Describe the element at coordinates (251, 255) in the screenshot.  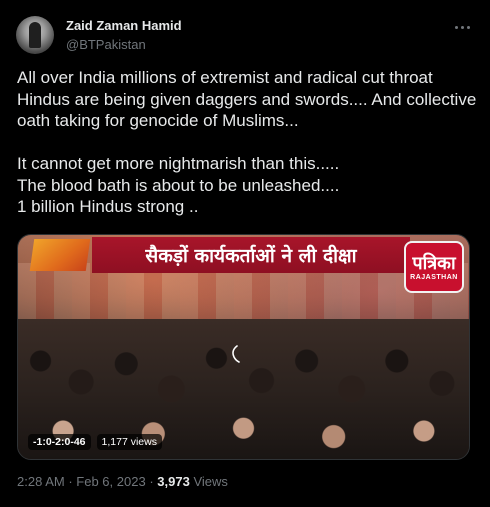
I see `news-banner: सैकड़ों कार्यकर्ताओं ने ली दीक्षा` at that location.